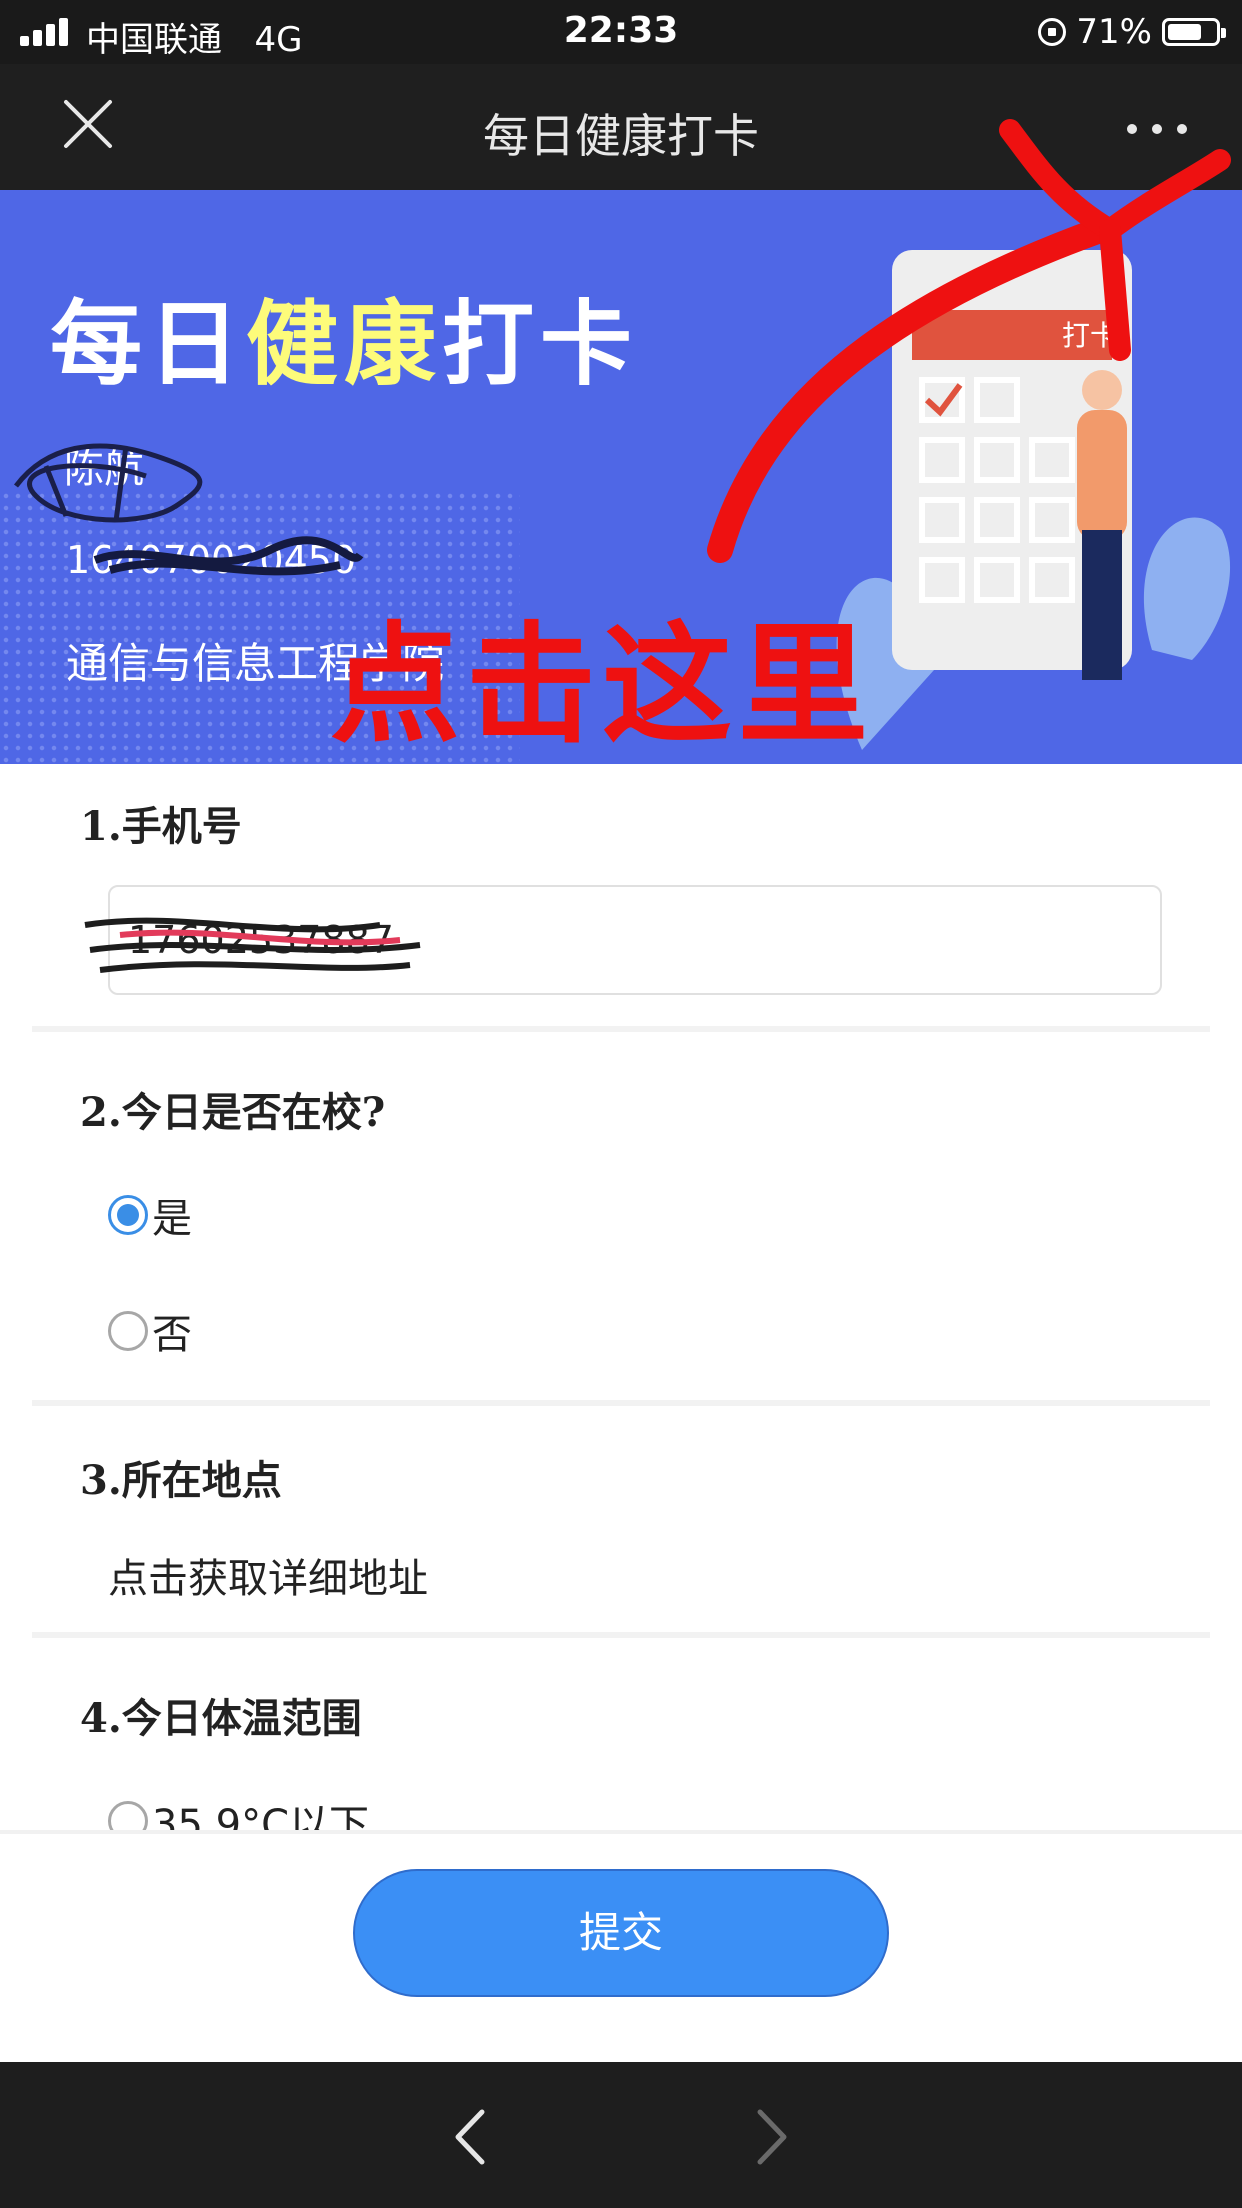  I want to click on banner-title-part1: 每日, so click(148, 344).